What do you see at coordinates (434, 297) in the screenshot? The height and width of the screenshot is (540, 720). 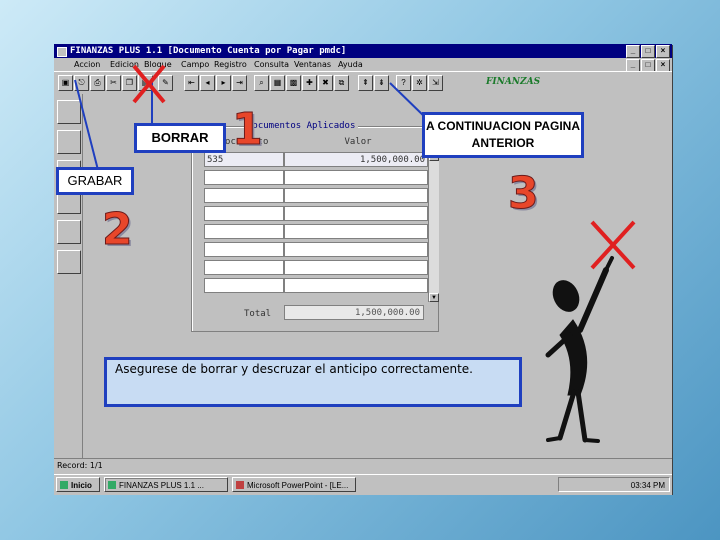 I see `scroll-down-icon: ▼` at bounding box center [434, 297].